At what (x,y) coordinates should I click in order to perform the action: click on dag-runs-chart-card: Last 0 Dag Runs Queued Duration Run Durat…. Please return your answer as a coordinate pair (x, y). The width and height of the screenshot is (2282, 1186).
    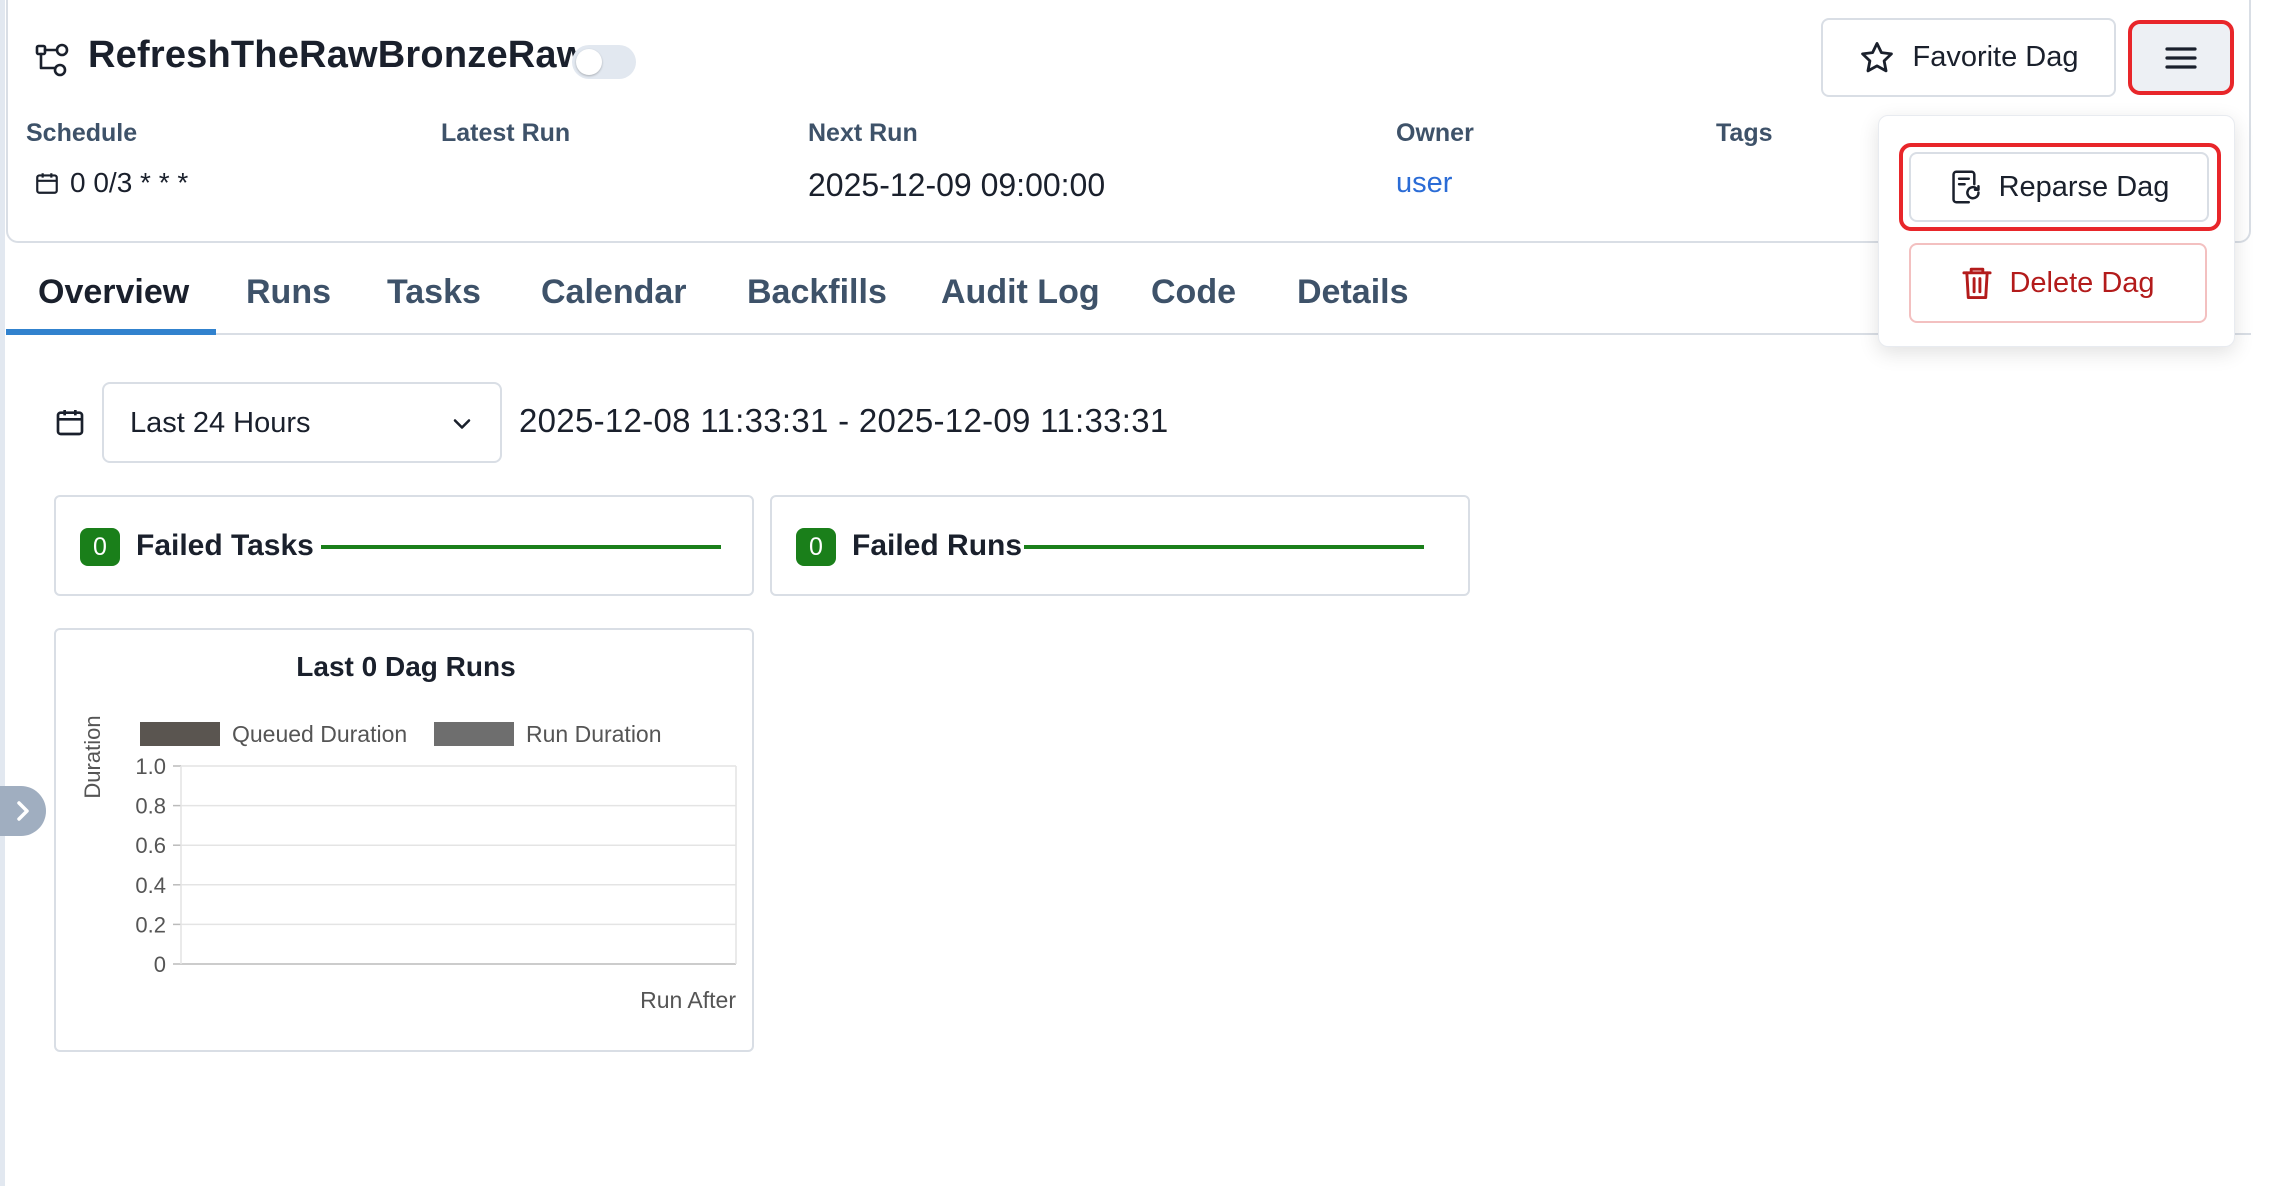
    Looking at the image, I should click on (404, 840).